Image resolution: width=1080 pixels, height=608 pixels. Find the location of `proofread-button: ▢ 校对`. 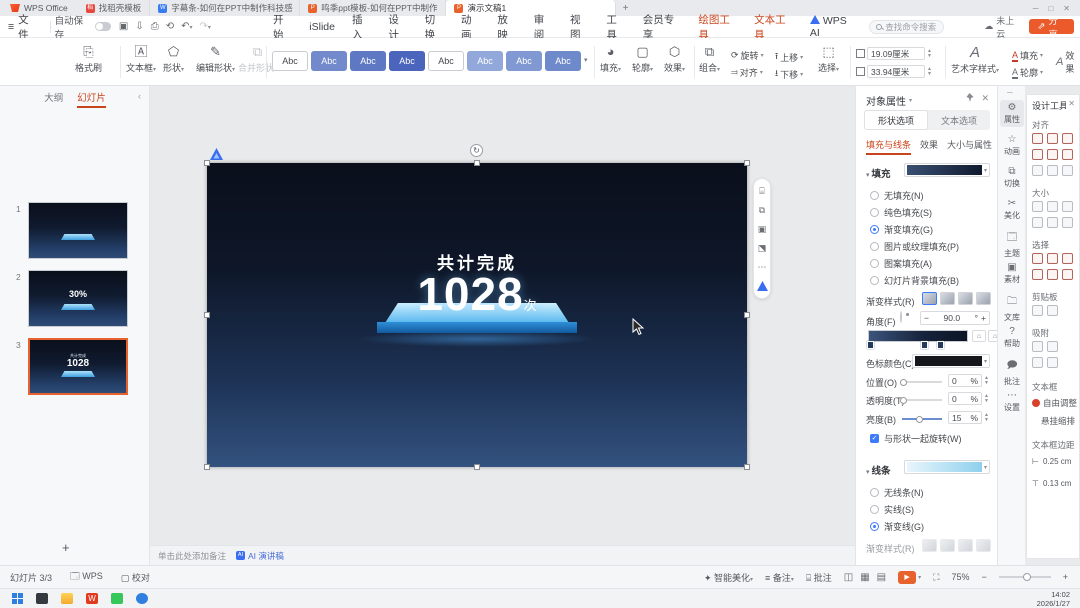

proofread-button: ▢ 校对 is located at coordinates (135, 577).